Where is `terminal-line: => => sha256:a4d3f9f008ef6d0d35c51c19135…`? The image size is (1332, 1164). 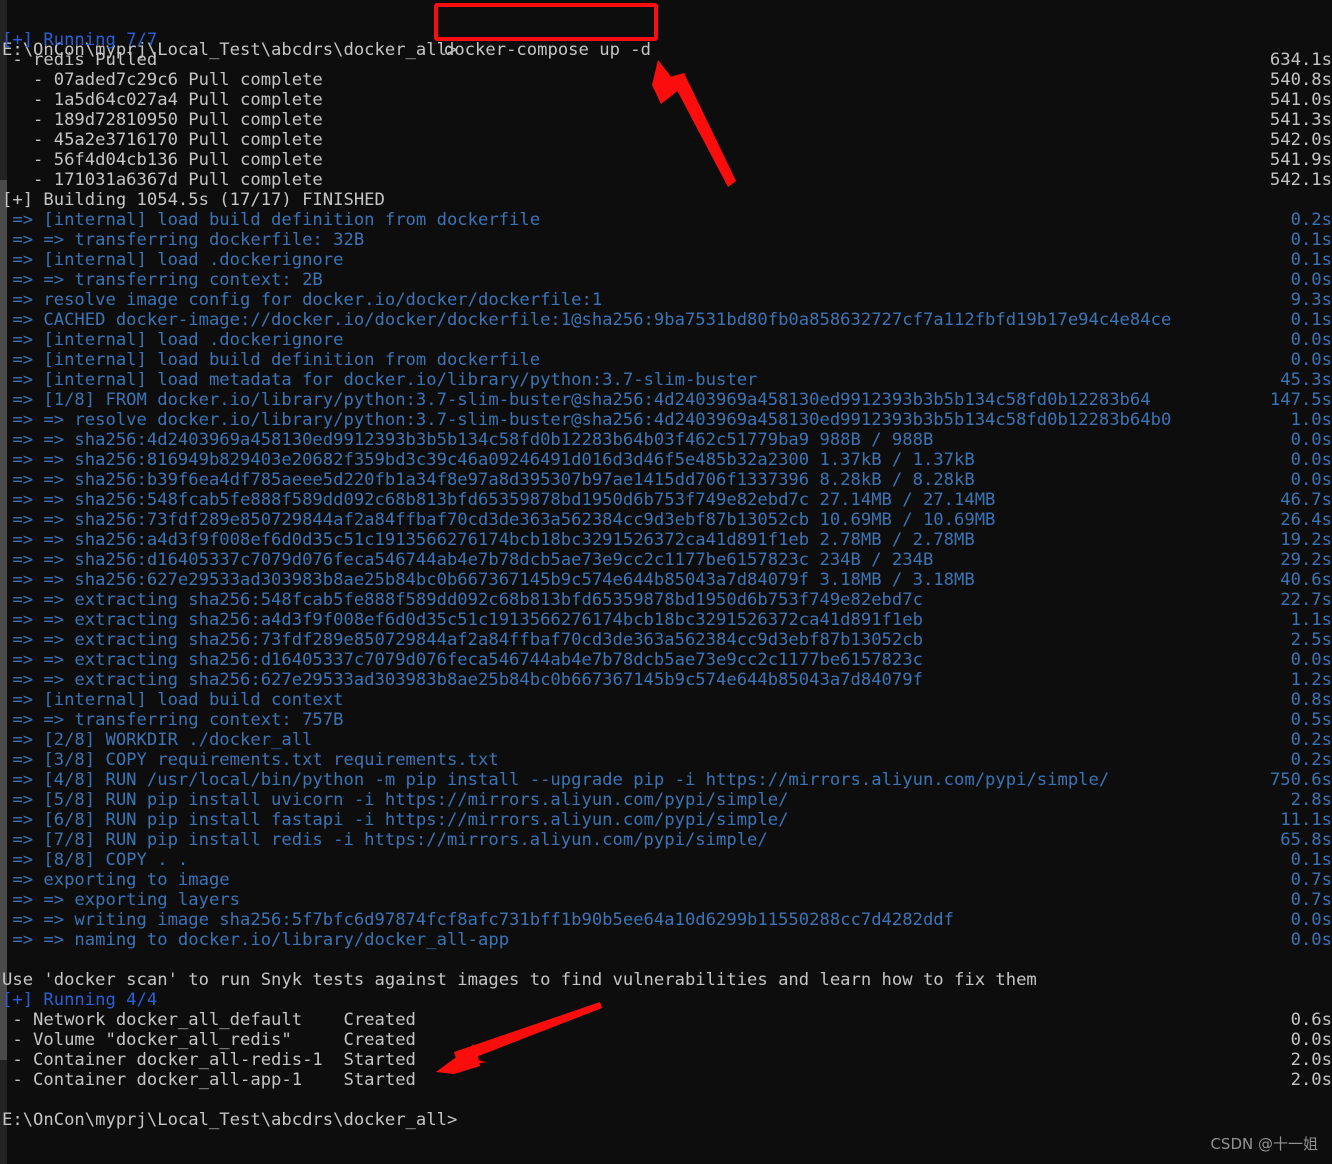 terminal-line: => => sha256:a4d3f9f008ef6d0d35c51c19135… is located at coordinates (666, 540).